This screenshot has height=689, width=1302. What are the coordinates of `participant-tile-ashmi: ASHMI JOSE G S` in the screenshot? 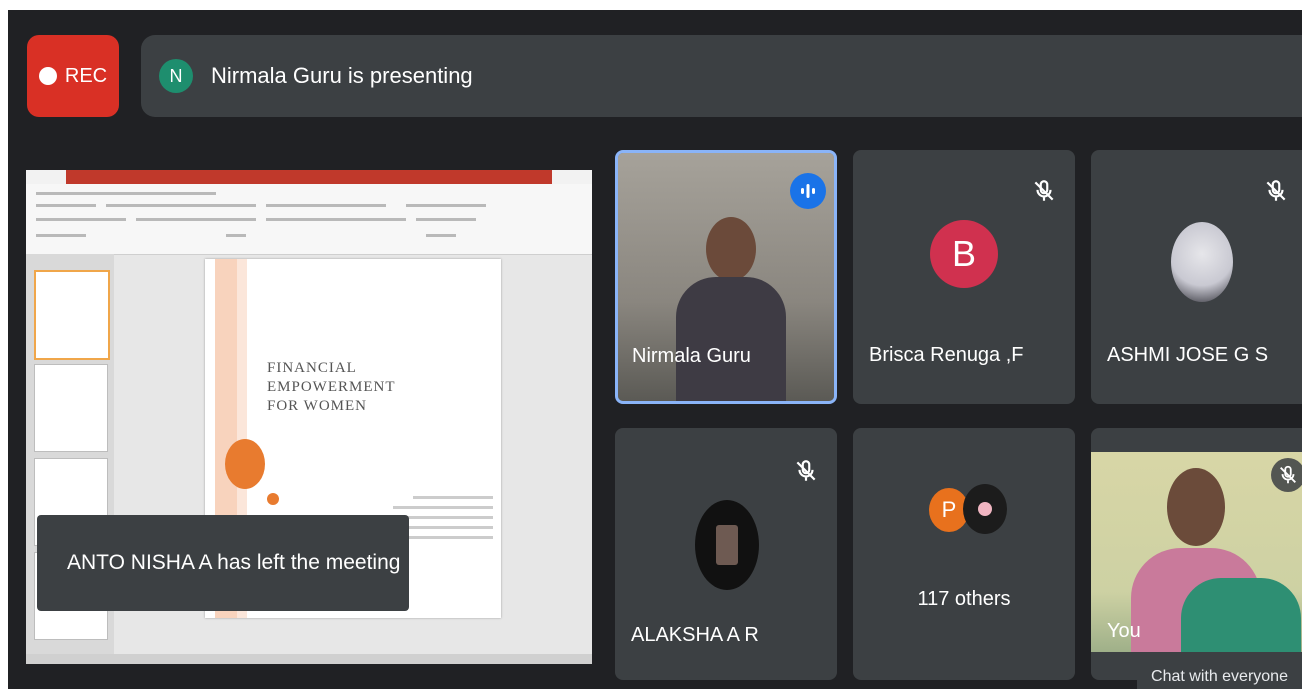 It's located at (1196, 277).